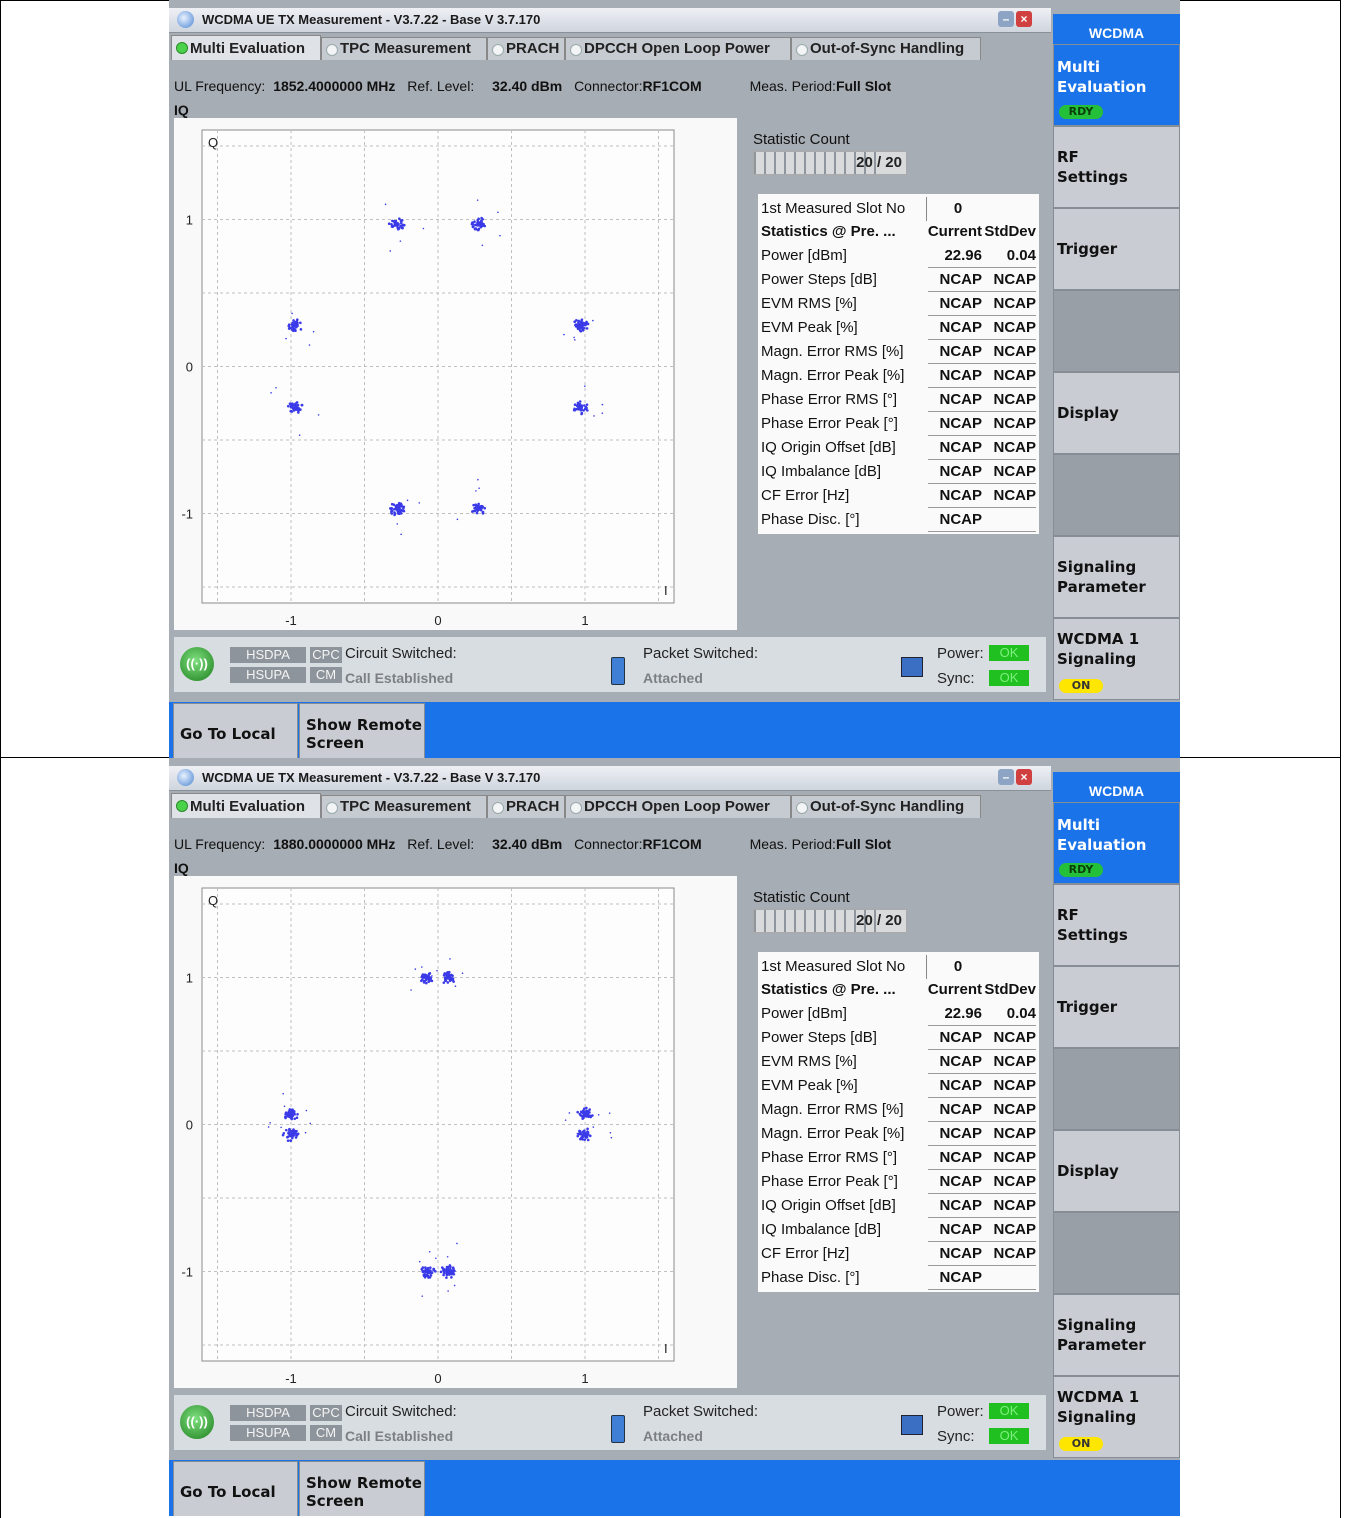  I want to click on cpc-tag: CPC, so click(326, 655).